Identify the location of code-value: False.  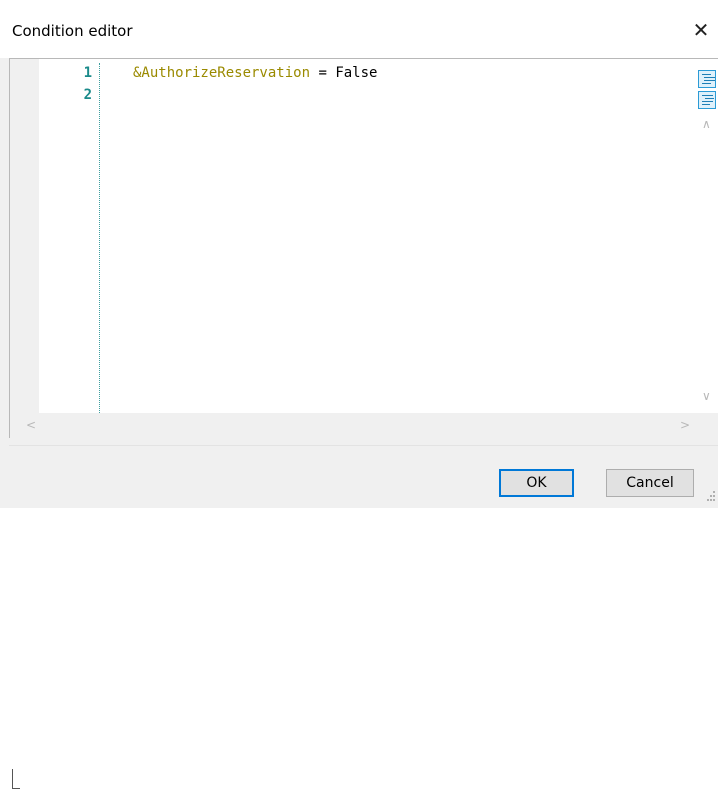
(356, 73).